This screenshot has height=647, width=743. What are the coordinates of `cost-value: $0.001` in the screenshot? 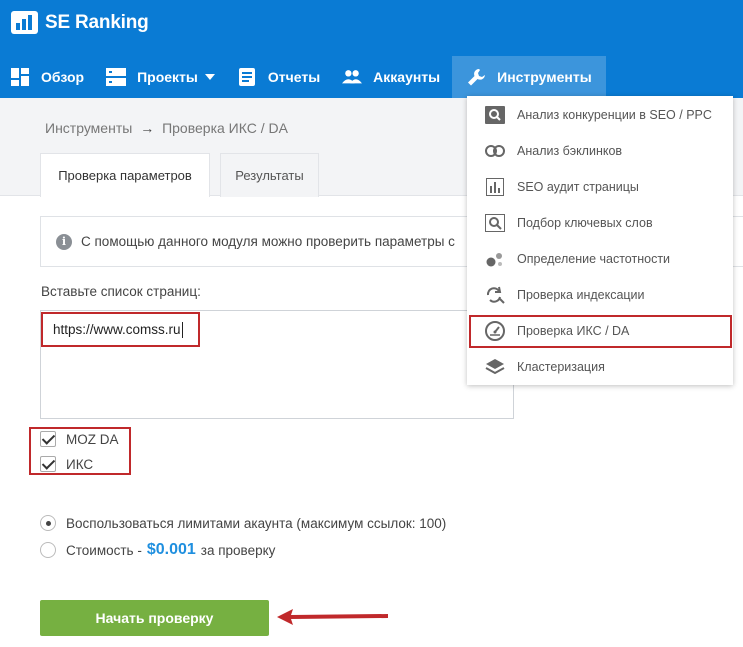 It's located at (171, 549).